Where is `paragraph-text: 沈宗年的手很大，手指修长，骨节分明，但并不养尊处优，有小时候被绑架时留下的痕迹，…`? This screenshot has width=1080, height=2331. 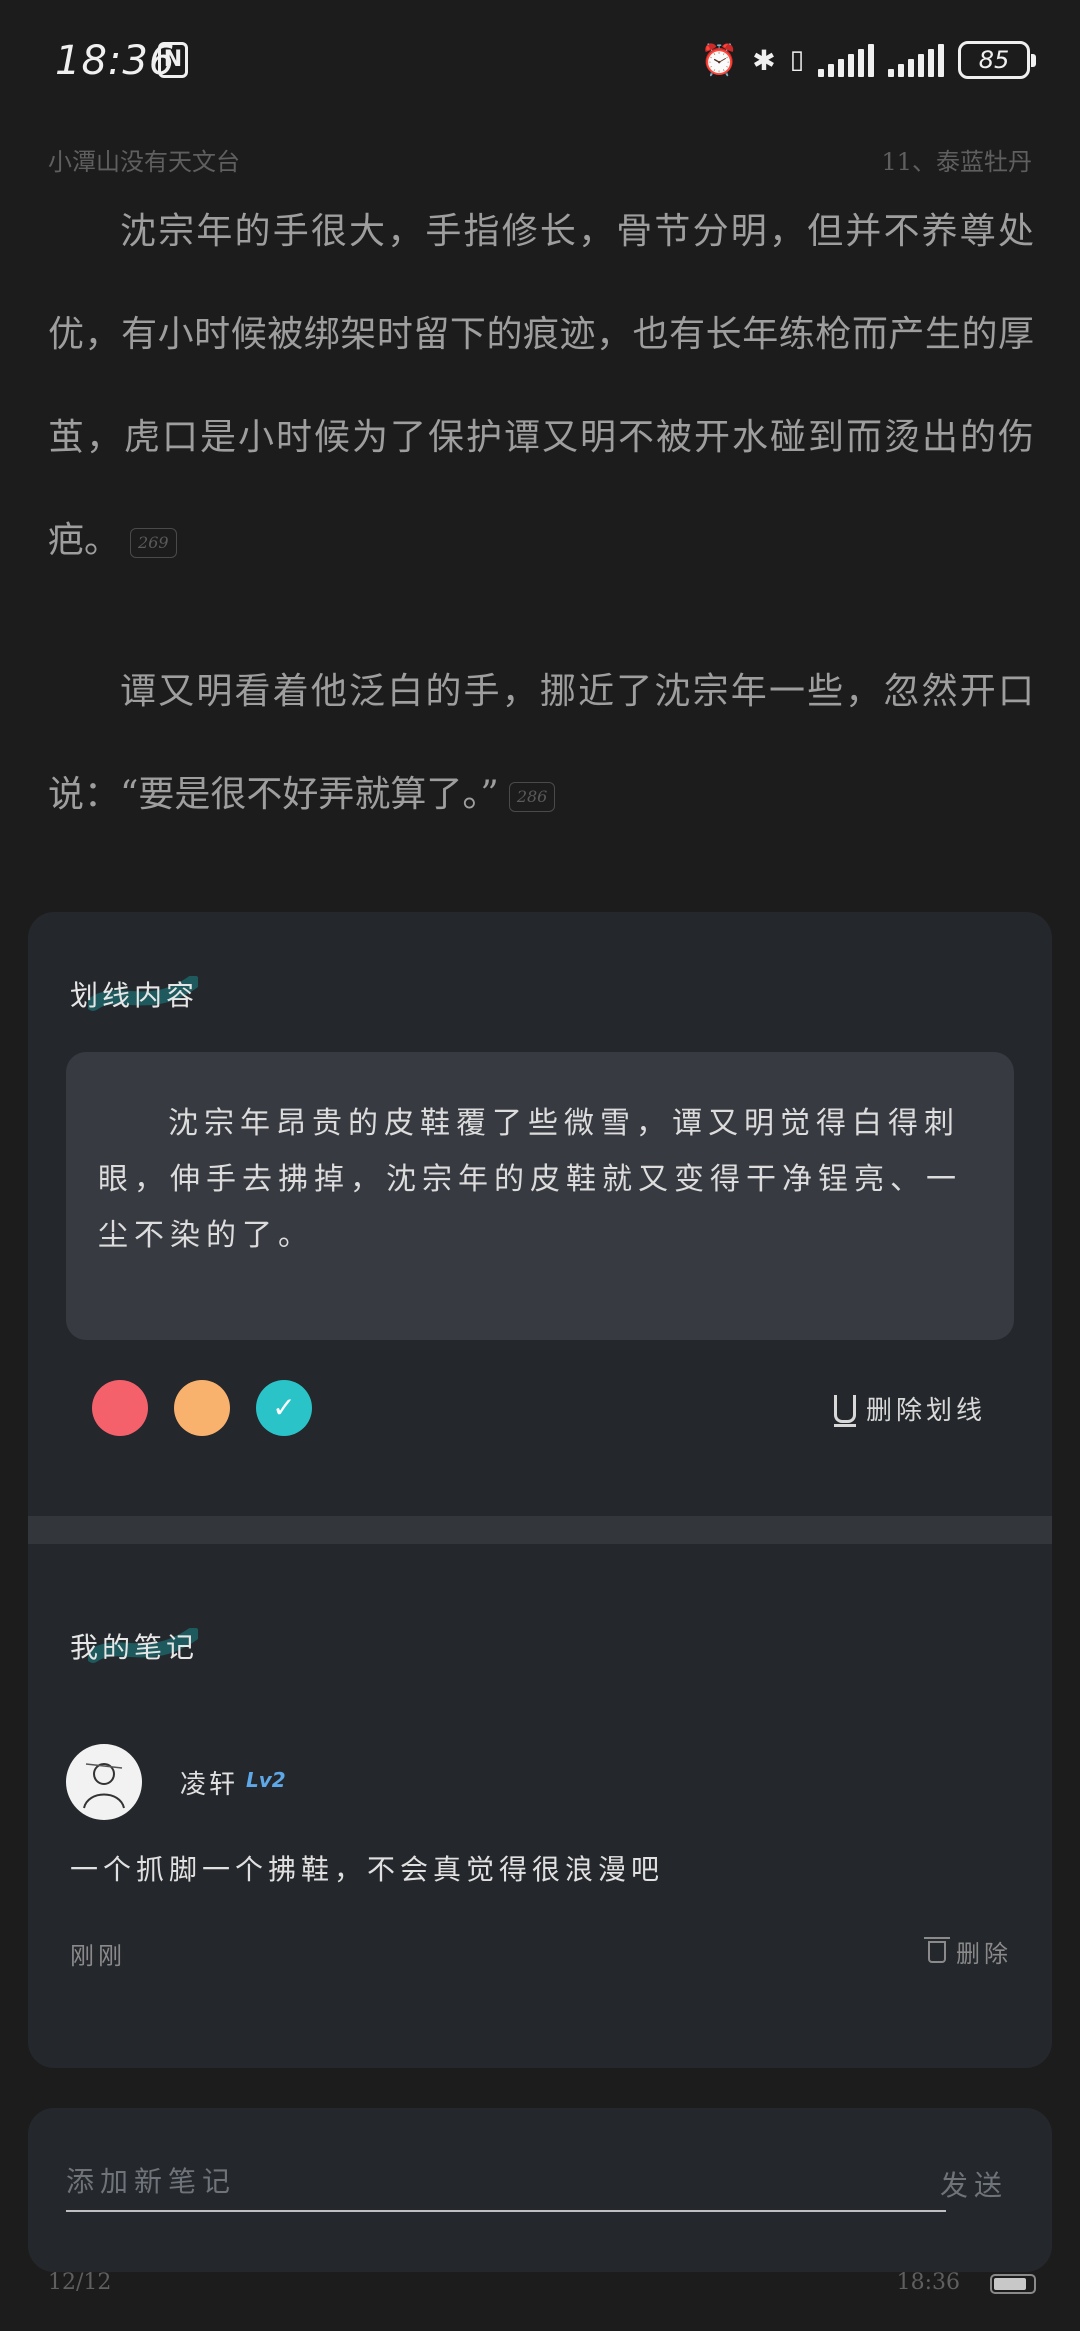 paragraph-text: 沈宗年的手很大，手指修长，骨节分明，但并不养尊处优，有小时候被绑架时留下的痕迹，… is located at coordinates (541, 386).